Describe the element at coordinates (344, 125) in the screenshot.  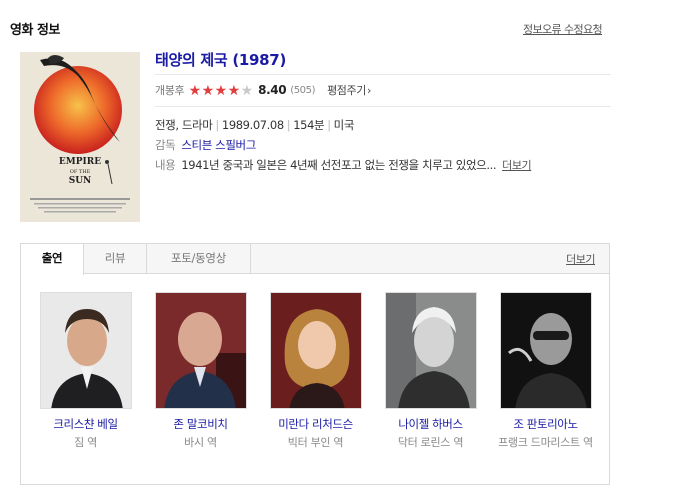
I see `country: 미국` at that location.